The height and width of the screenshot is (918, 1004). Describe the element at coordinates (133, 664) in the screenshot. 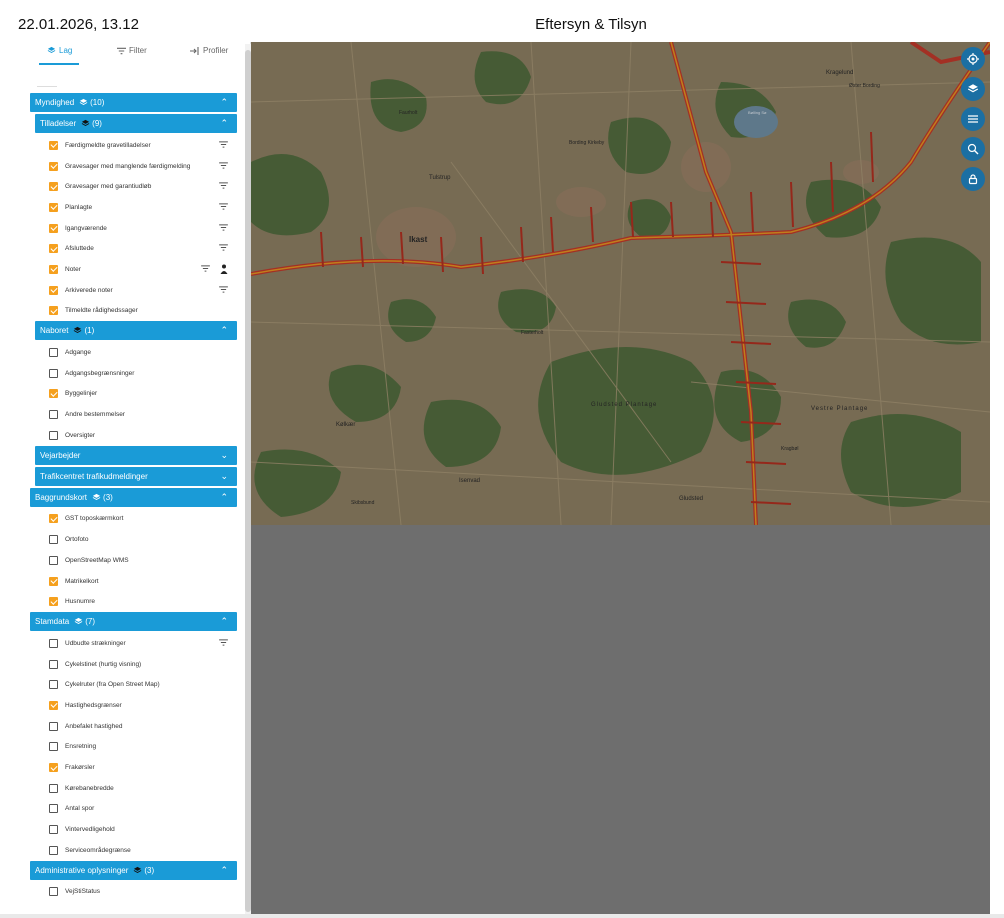

I see `layer-item: Cykelstinet (hurtig visning)` at that location.